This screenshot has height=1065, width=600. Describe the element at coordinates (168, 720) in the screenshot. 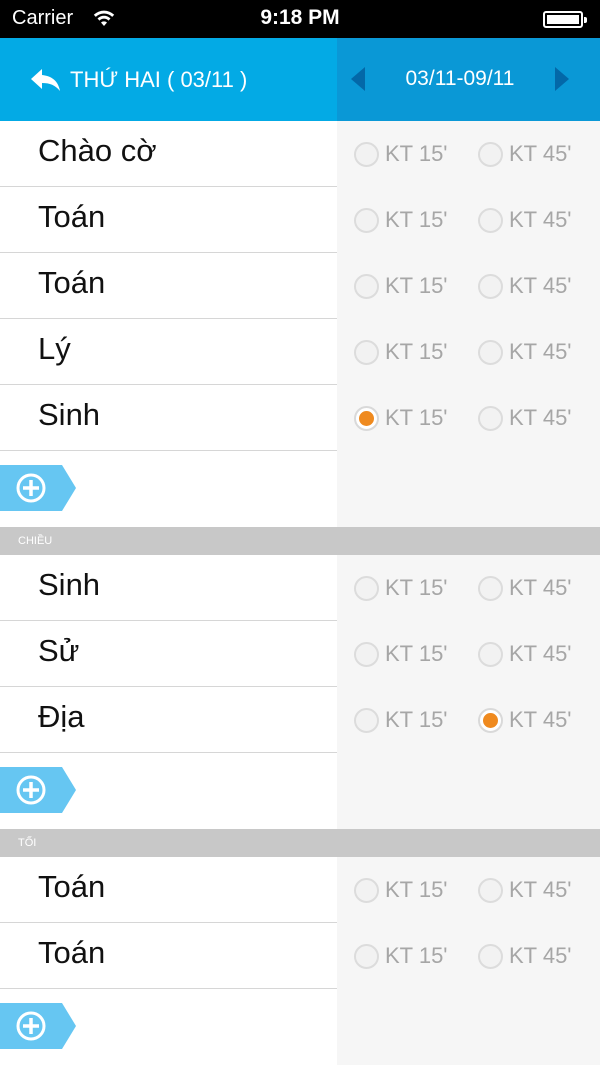

I see `subject-cell: Địa` at that location.